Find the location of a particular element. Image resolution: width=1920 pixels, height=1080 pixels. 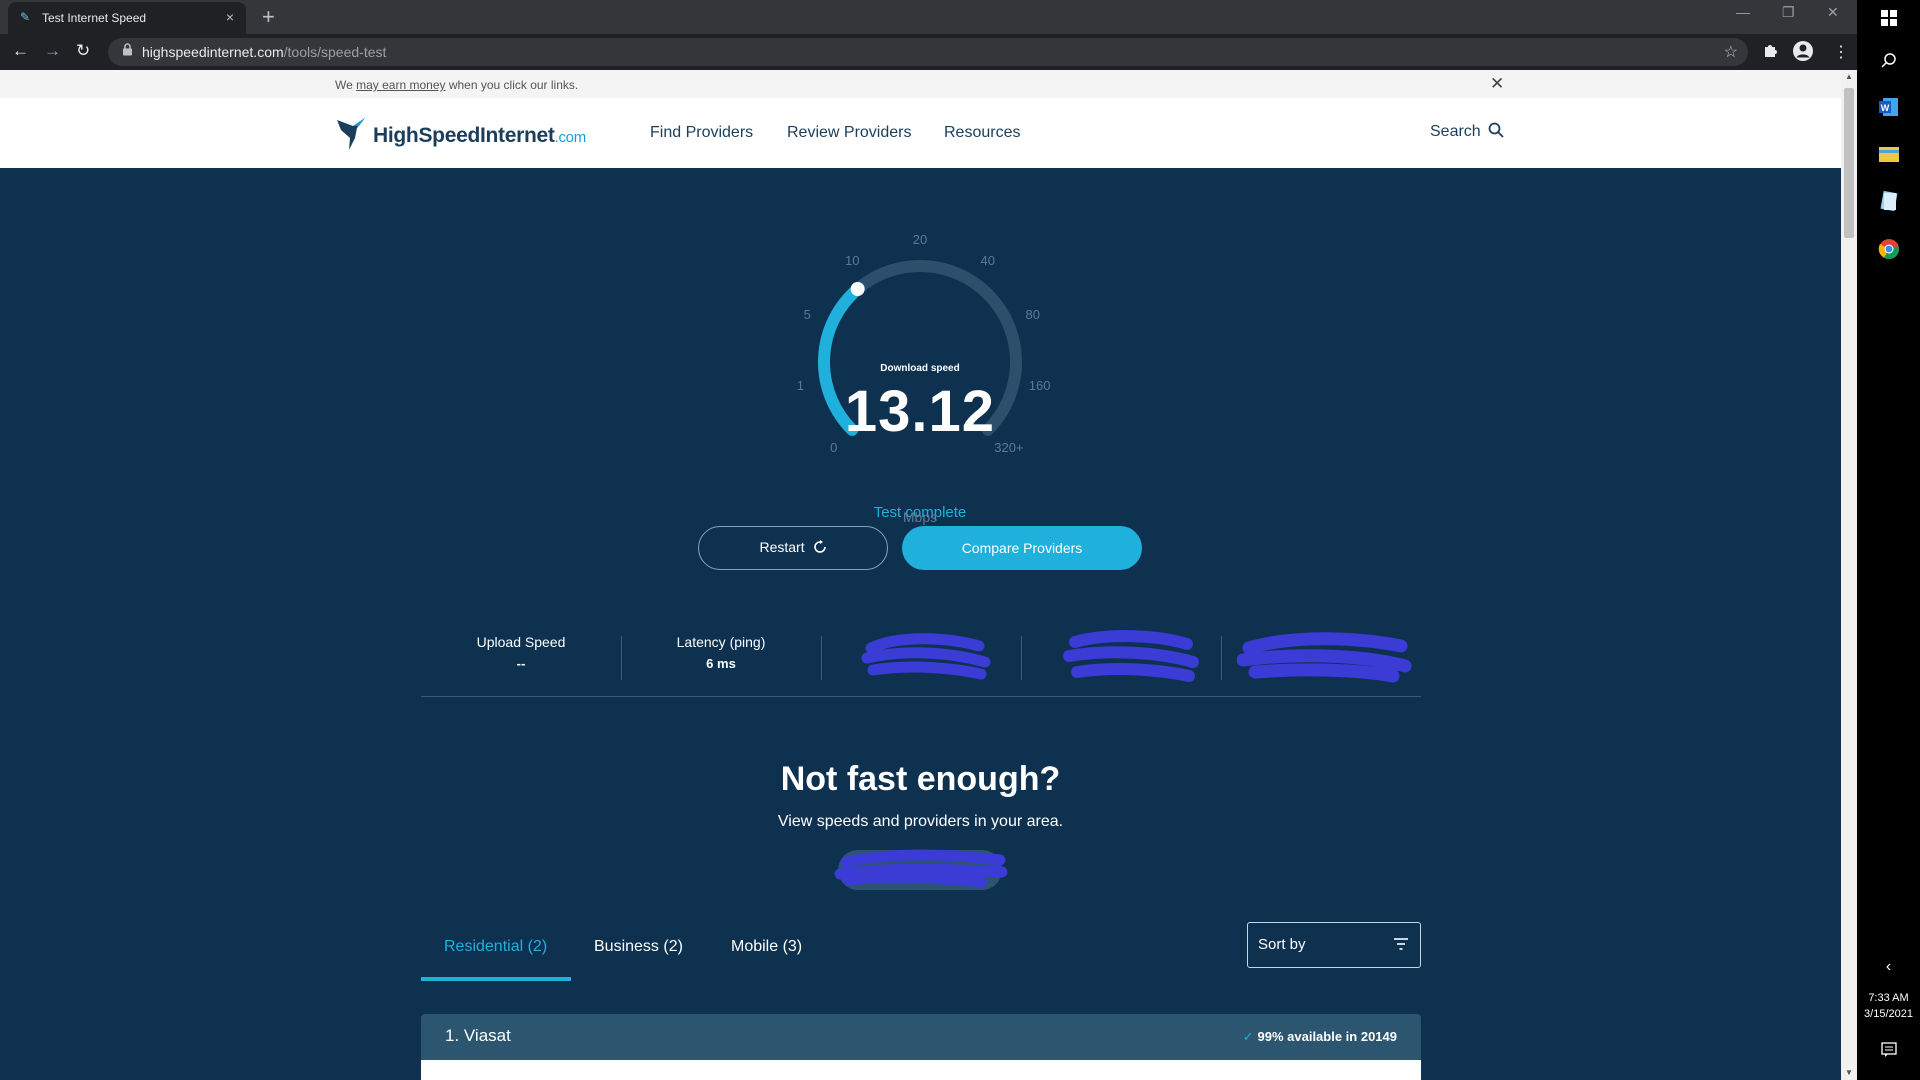

provider-availability: ✓ 99% available in 20149 is located at coordinates (1320, 1037).